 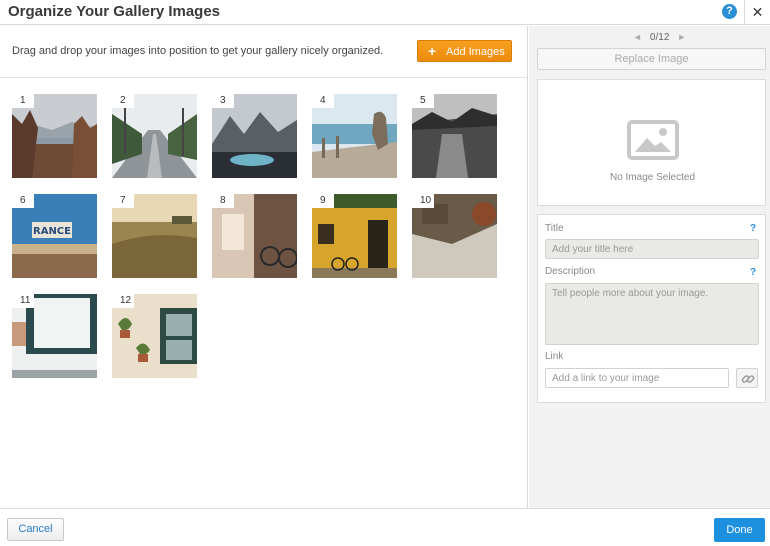 I want to click on image-preview: No Image Selected, so click(x=651, y=142).